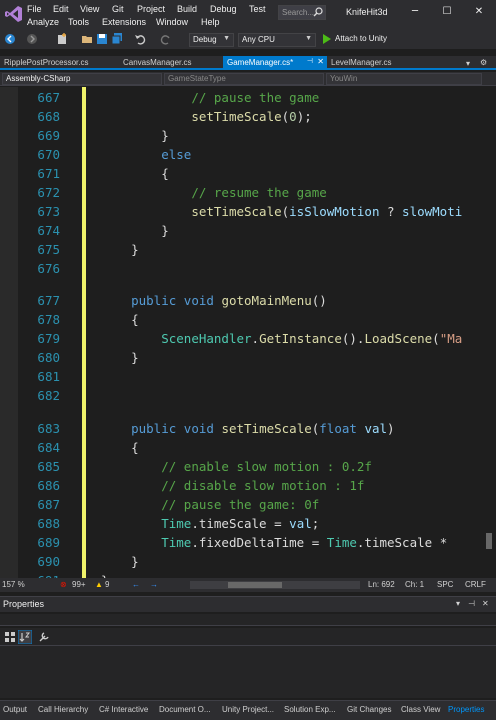  What do you see at coordinates (327, 39) in the screenshot?
I see `play-icon` at bounding box center [327, 39].